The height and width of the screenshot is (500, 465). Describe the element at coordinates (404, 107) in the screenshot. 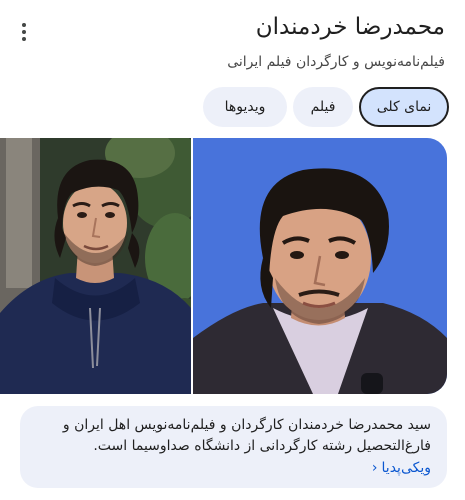

I see `tab-overview: نمای کلی` at that location.